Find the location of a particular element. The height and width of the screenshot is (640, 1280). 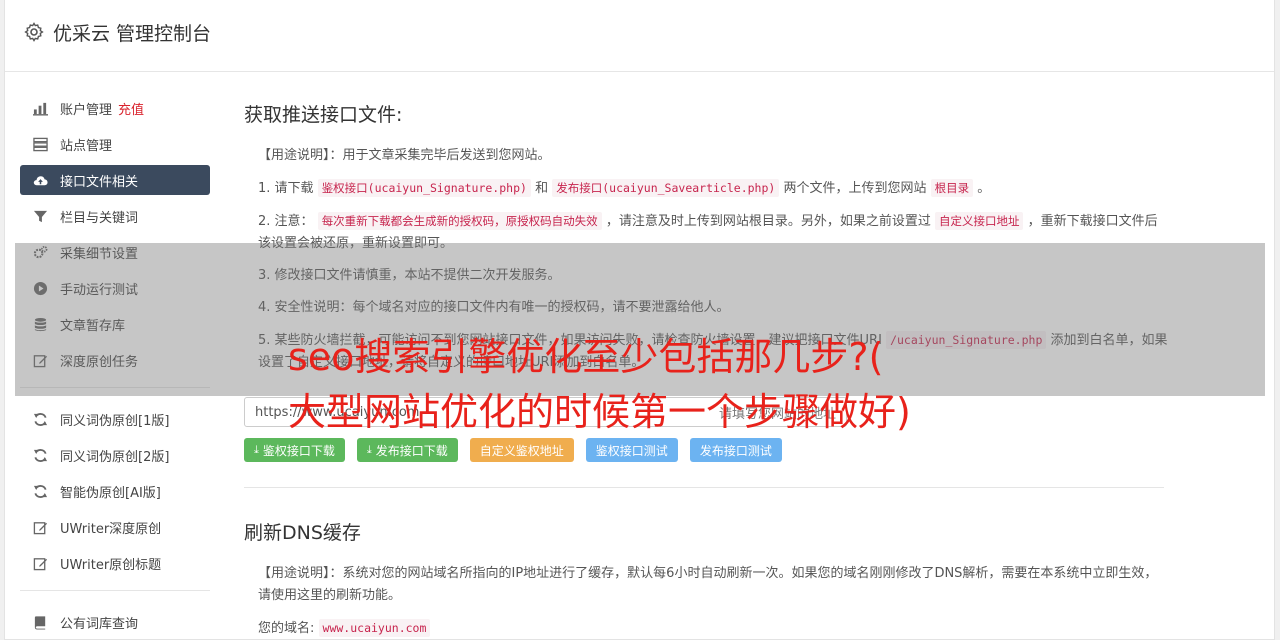

section-title: 刷新DNS缓存 is located at coordinates (302, 533).